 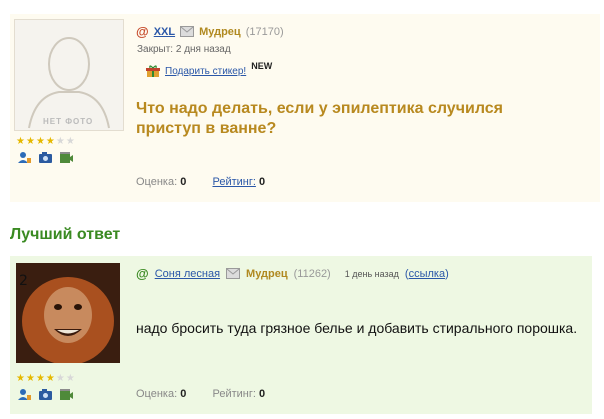 I want to click on answer-permalink: ссылка, so click(x=427, y=274).